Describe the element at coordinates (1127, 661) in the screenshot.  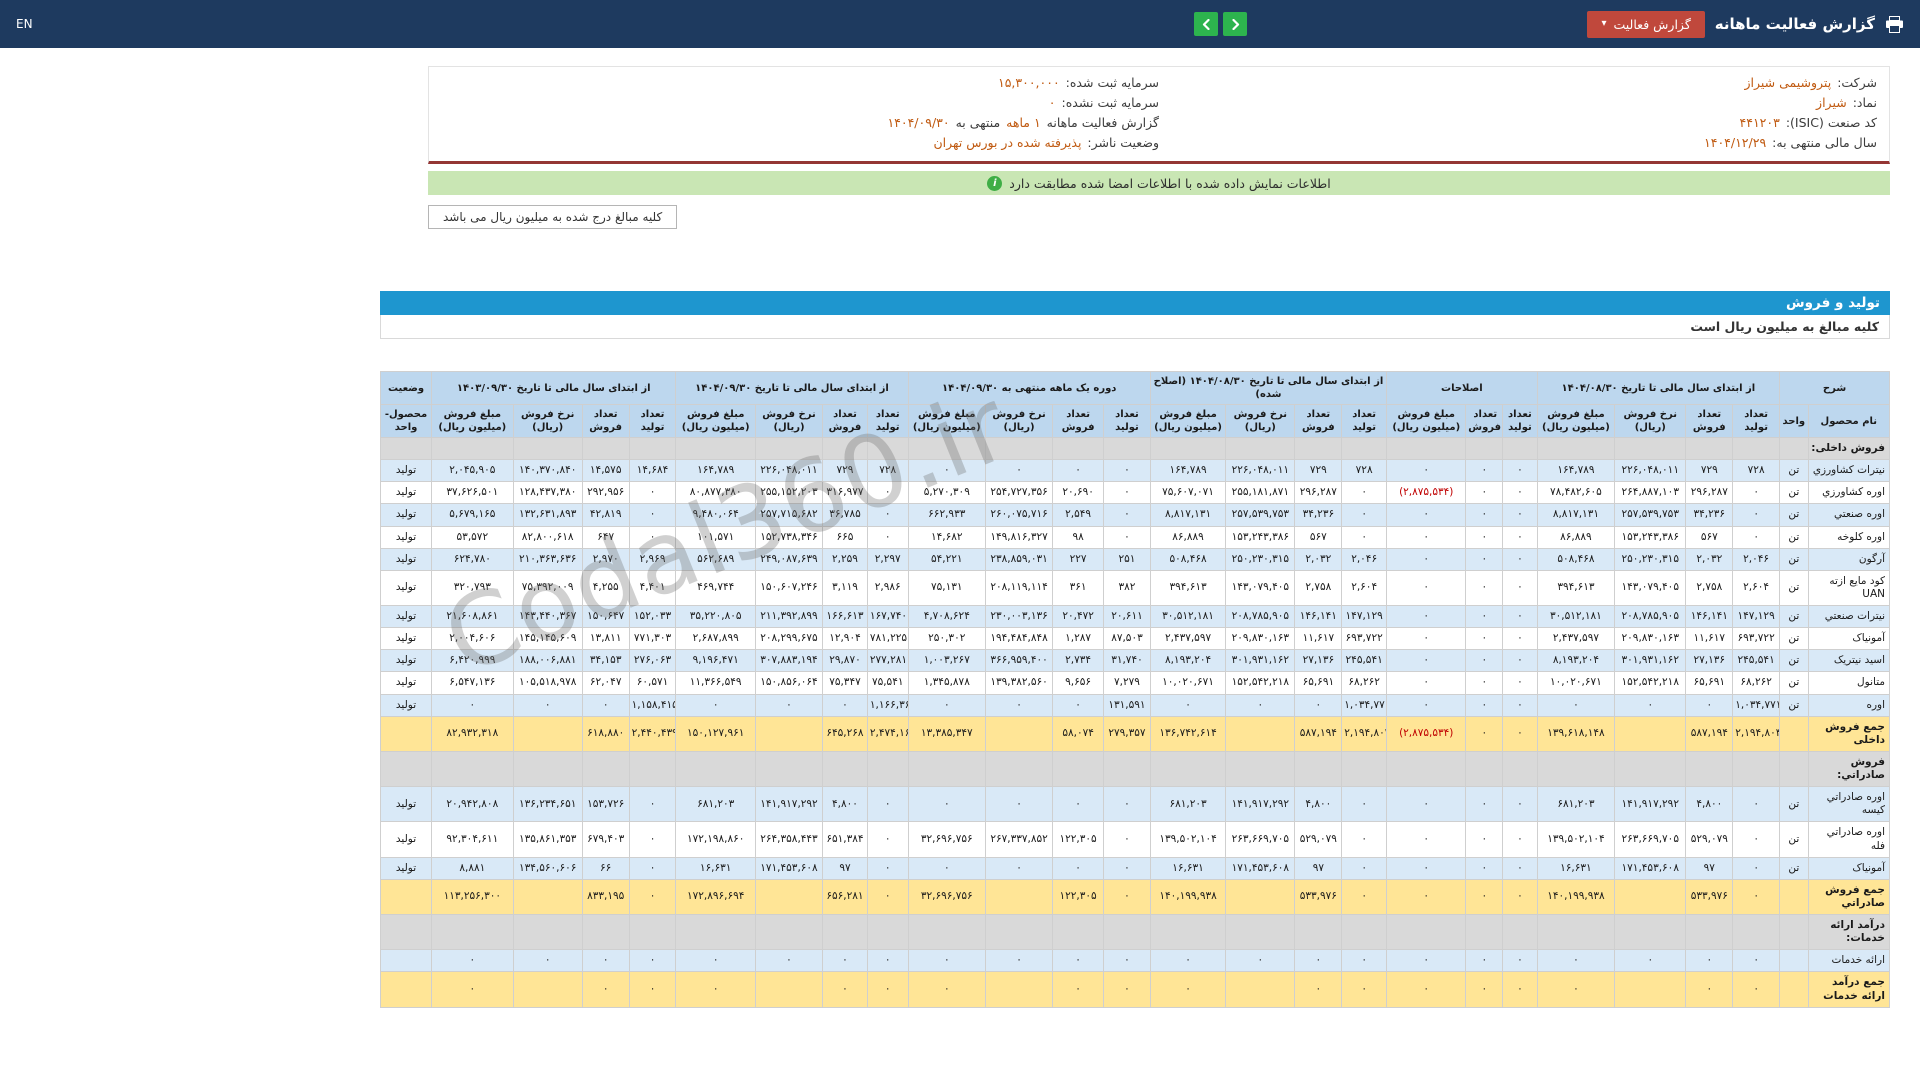
I see `value-cell: ۳۱,۷۴۰` at that location.